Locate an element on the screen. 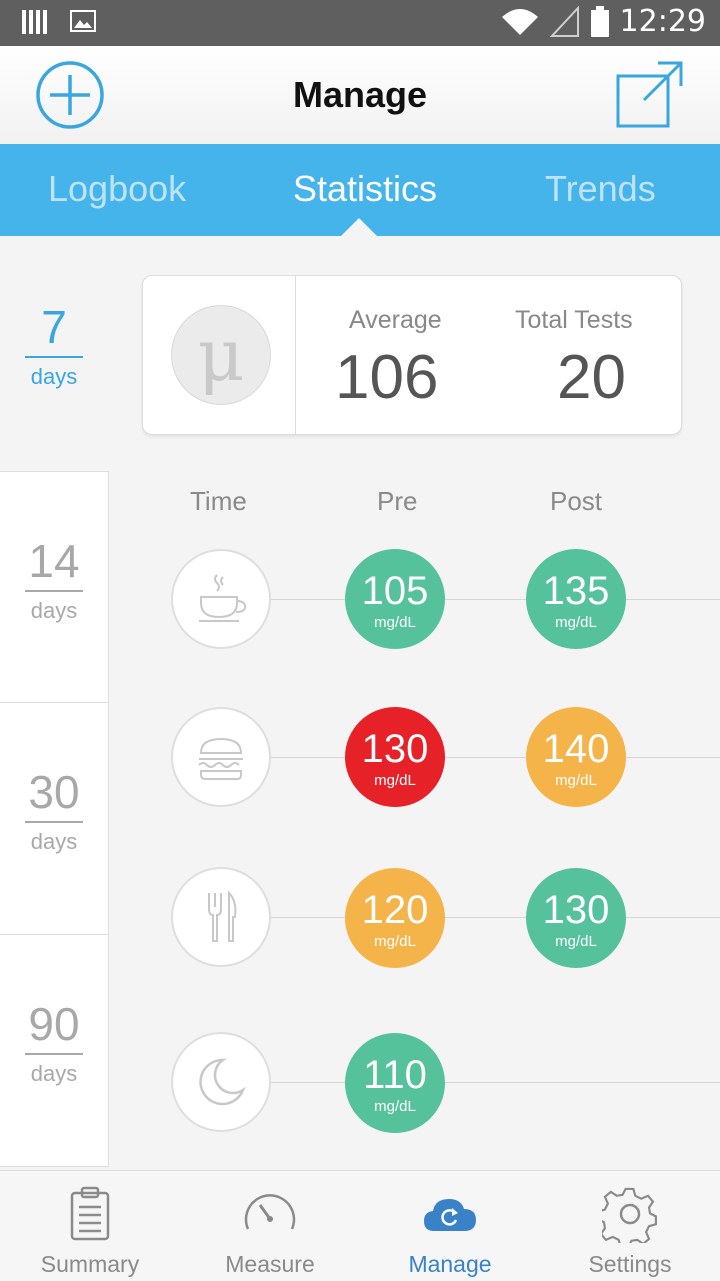 The image size is (720, 1281). total-tests-value: 20 is located at coordinates (591, 377).